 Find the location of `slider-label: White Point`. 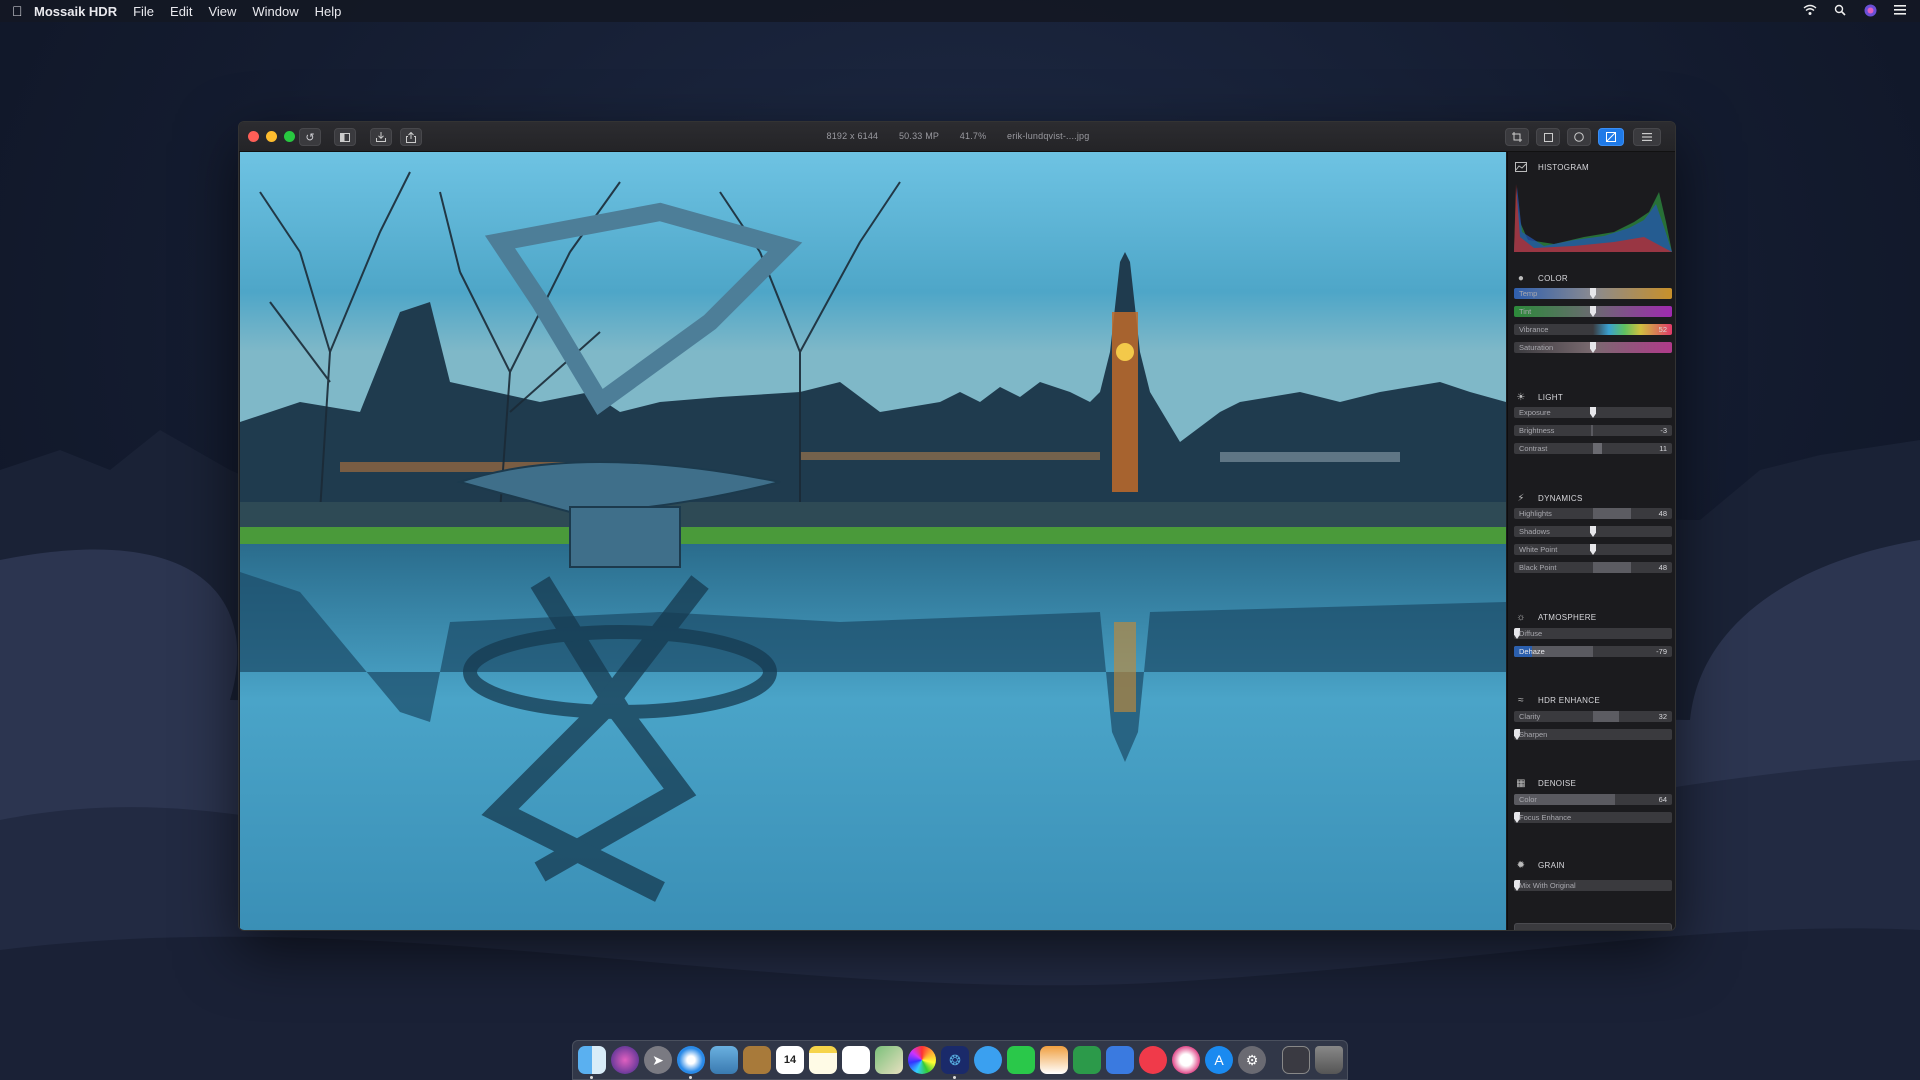

slider-label: White Point is located at coordinates (1538, 549).